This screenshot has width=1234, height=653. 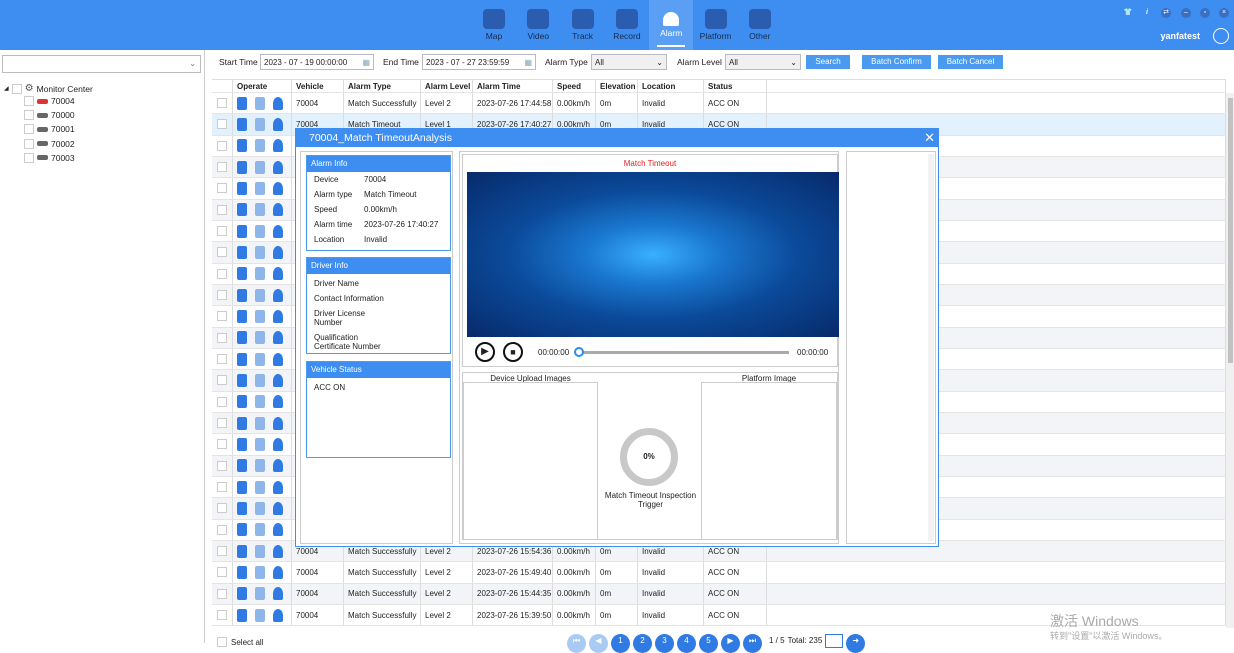 What do you see at coordinates (1166, 13) in the screenshot?
I see `switch-icon: ⇄` at bounding box center [1166, 13].